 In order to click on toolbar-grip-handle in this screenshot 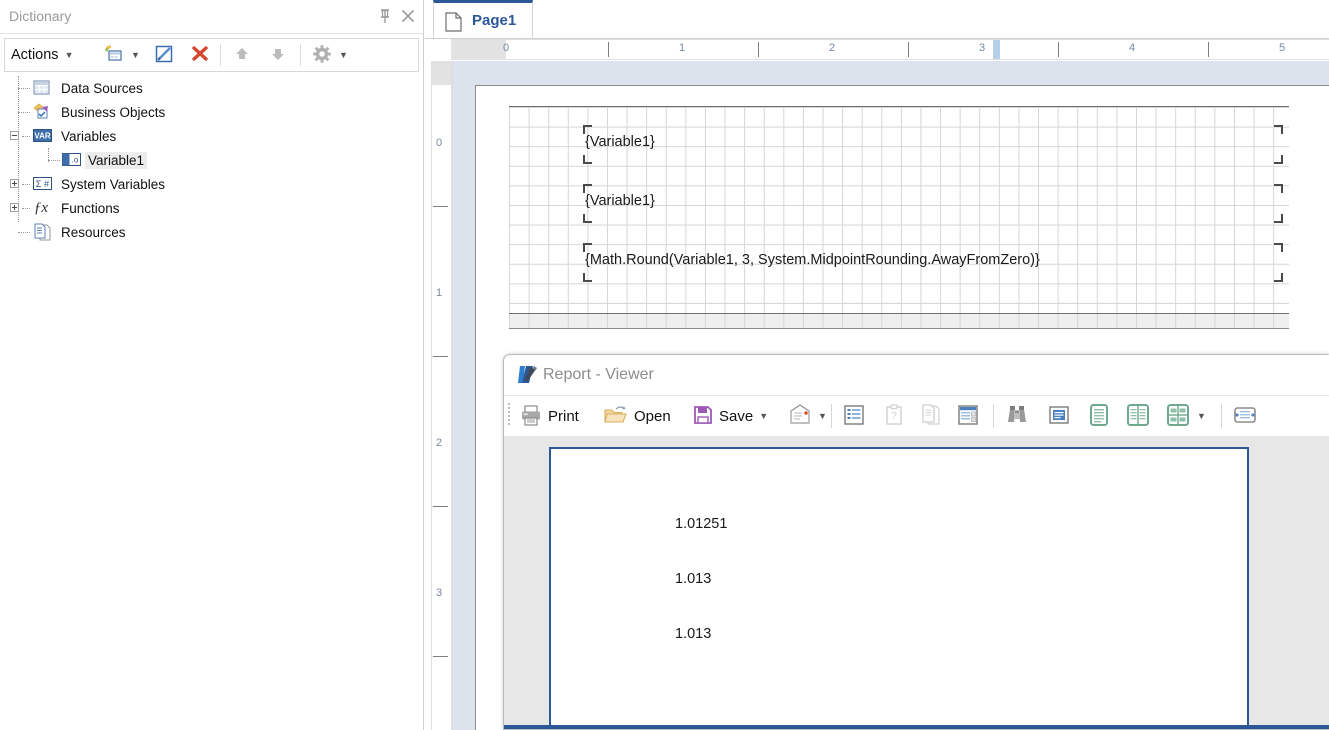, I will do `click(509, 416)`.